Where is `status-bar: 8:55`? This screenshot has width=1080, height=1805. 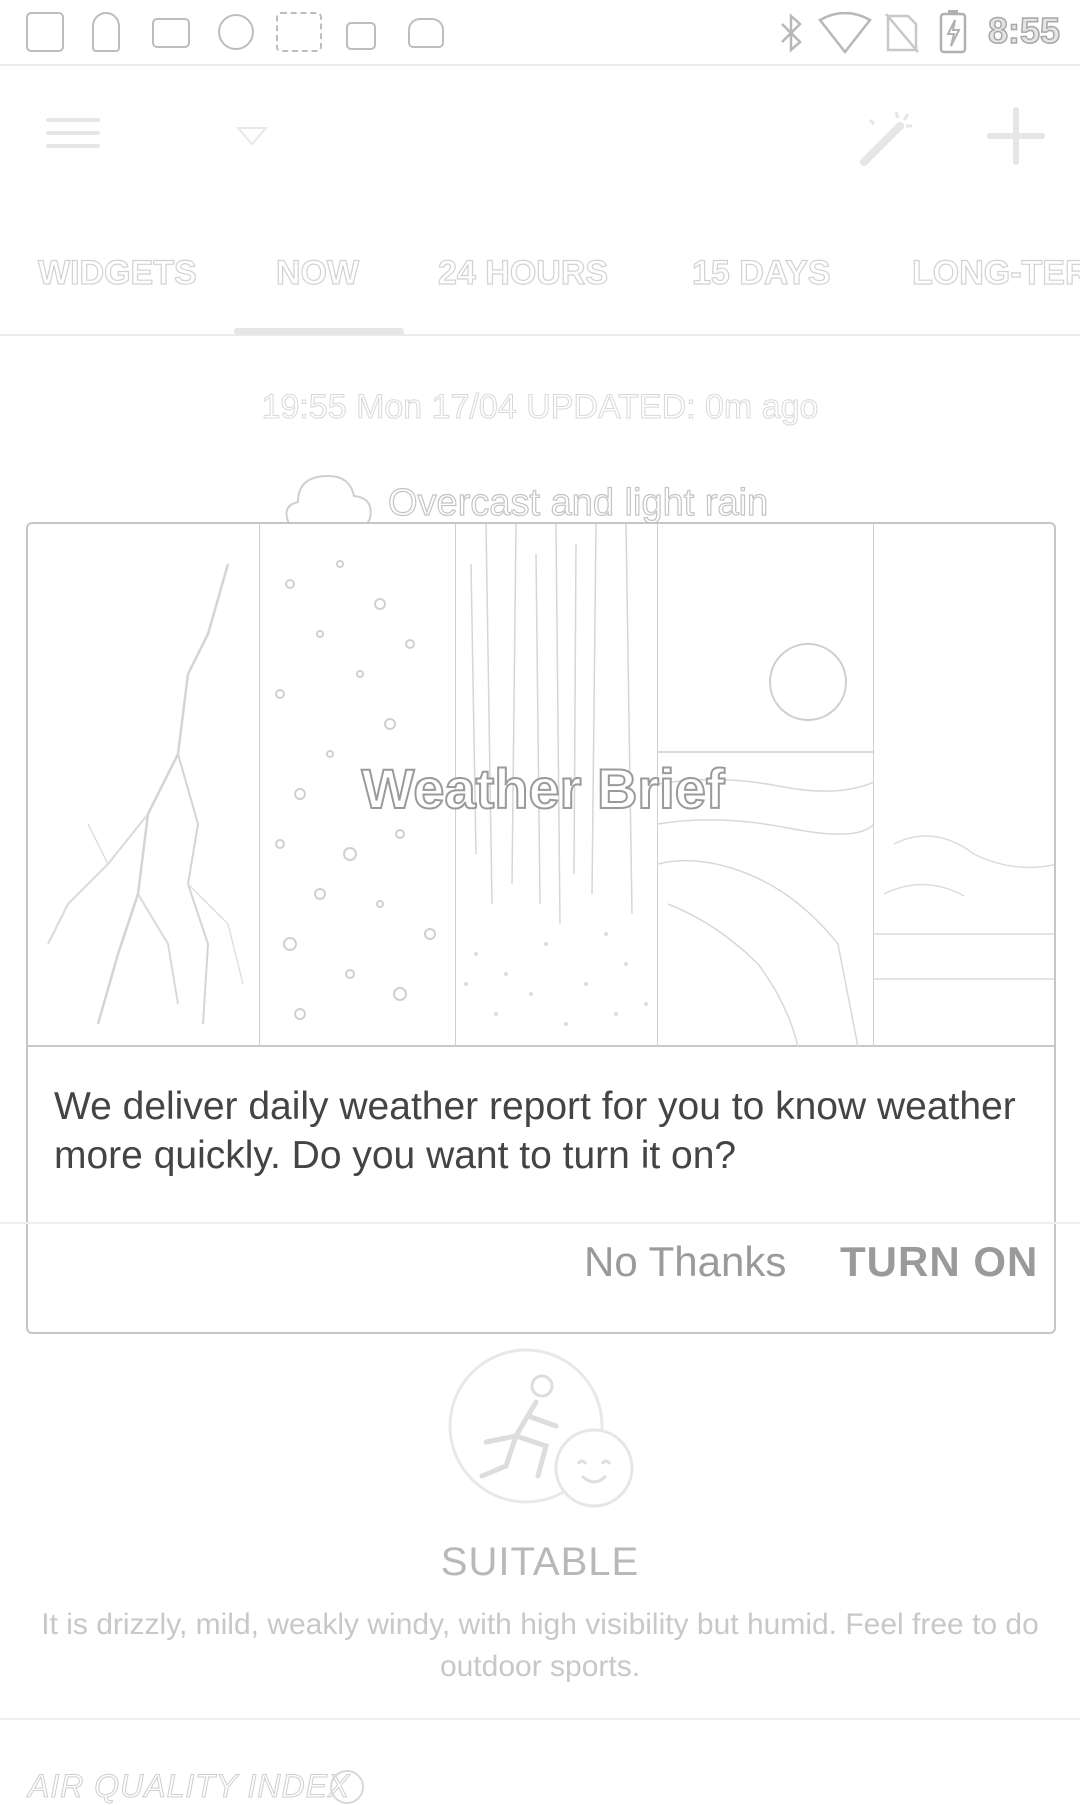 status-bar: 8:55 is located at coordinates (540, 33).